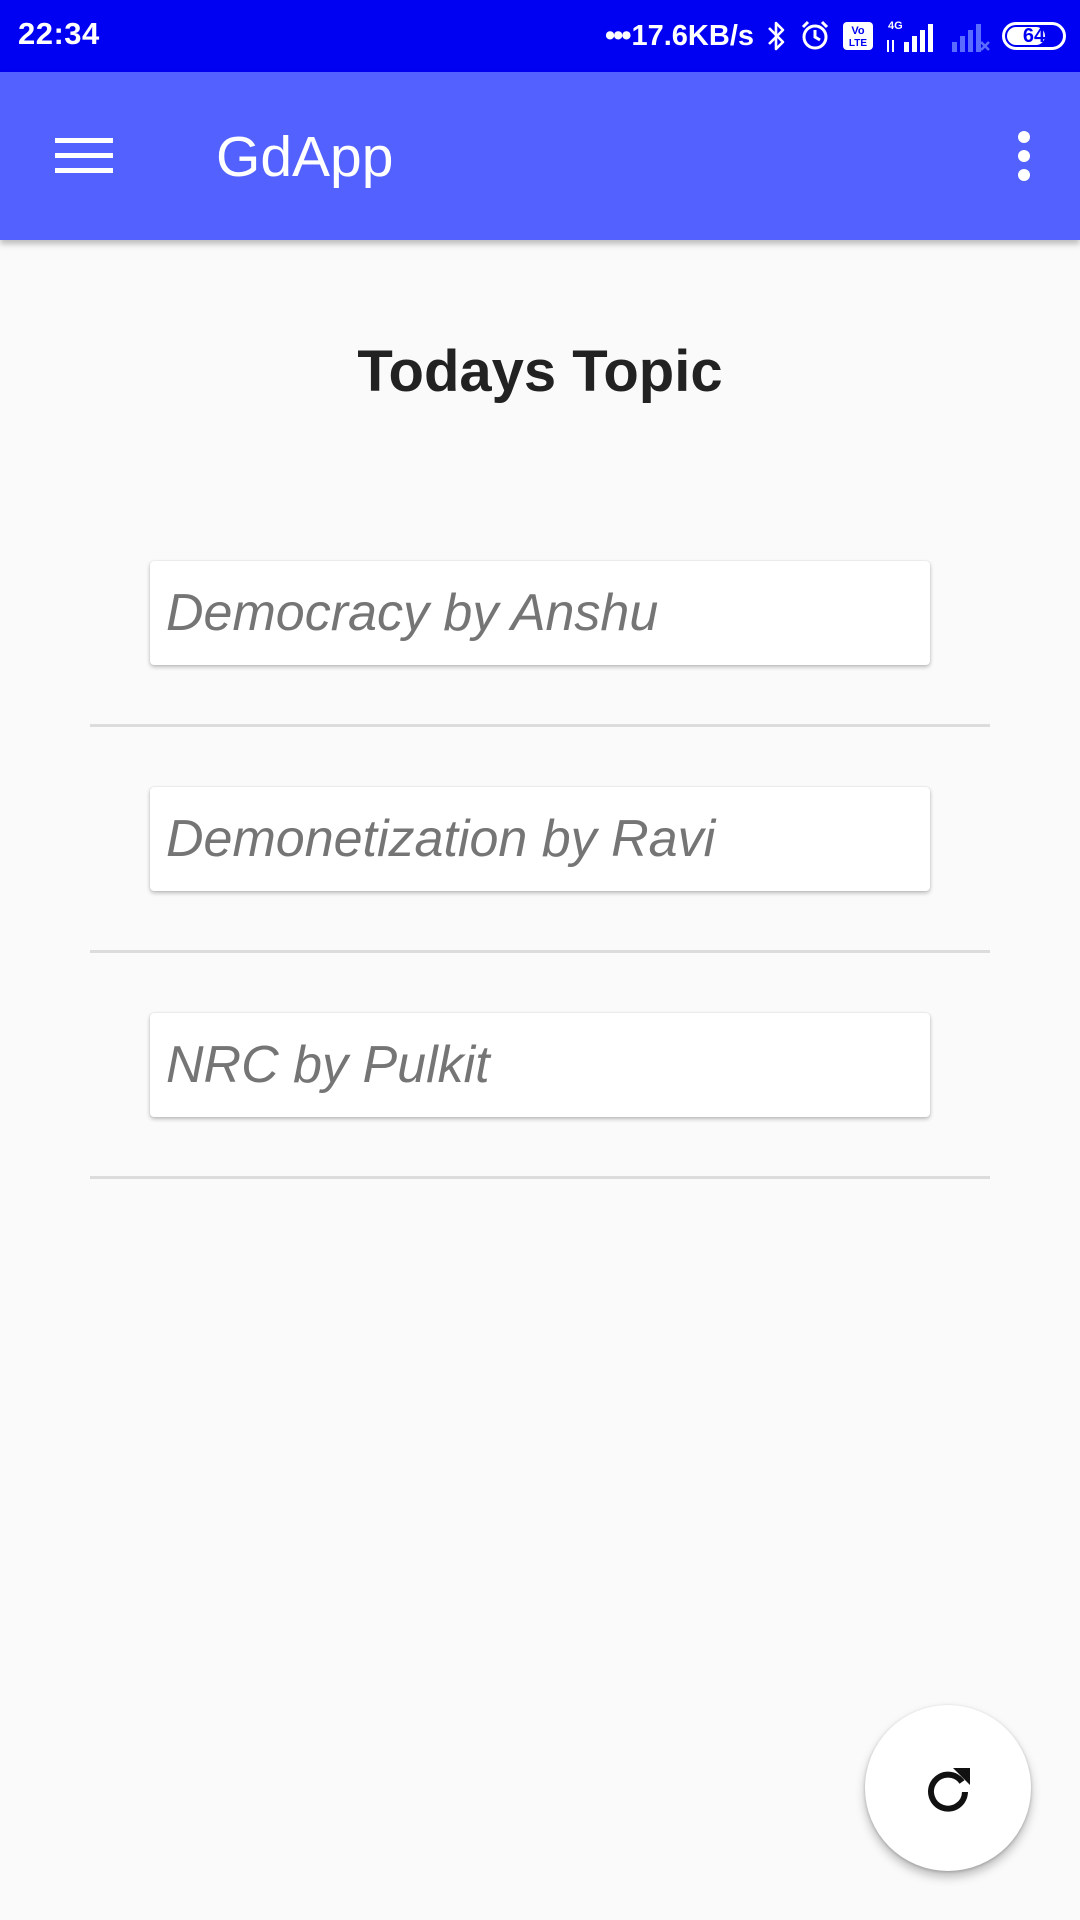  I want to click on network-speed-value: 17.6KB/s, so click(692, 35).